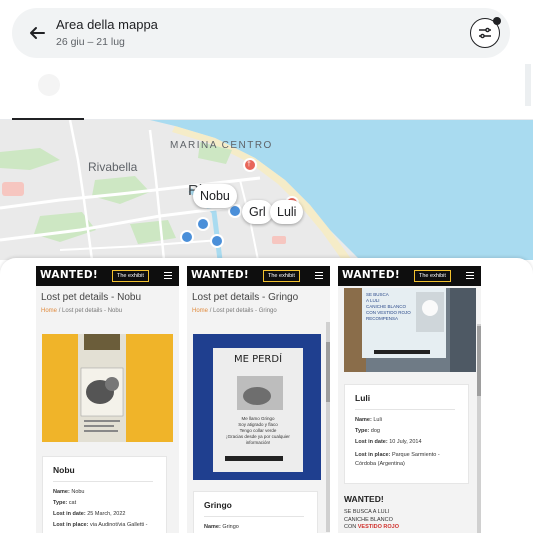  What do you see at coordinates (255, 512) in the screenshot?
I see `pet-info-box: Gringo Name: Gringo` at bounding box center [255, 512].